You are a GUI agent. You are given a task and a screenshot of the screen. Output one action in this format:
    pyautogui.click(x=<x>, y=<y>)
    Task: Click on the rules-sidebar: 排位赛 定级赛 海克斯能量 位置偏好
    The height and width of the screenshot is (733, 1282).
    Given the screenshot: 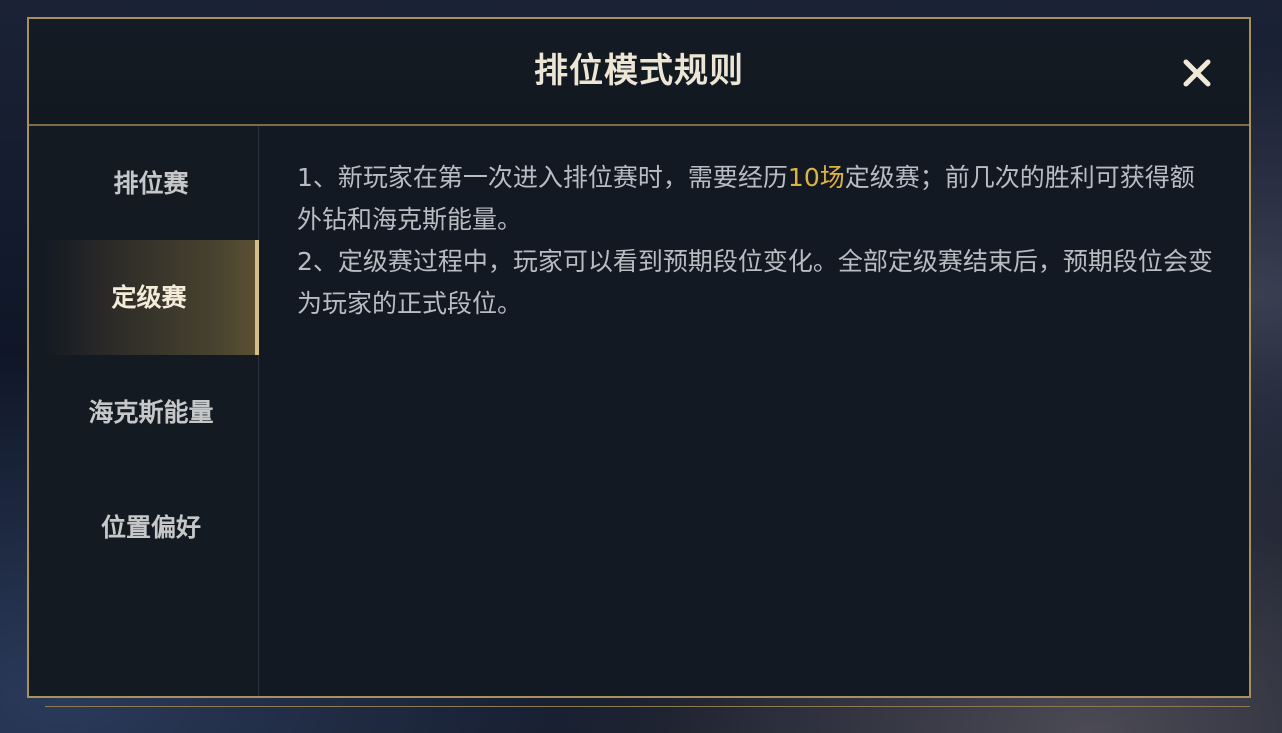 What is the action you would take?
    pyautogui.click(x=144, y=411)
    